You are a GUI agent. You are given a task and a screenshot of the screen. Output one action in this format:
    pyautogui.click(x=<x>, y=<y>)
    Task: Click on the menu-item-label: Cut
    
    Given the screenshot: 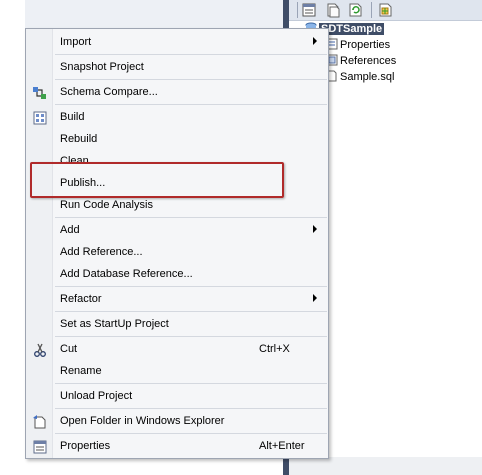 What is the action you would take?
    pyautogui.click(x=69, y=349)
    